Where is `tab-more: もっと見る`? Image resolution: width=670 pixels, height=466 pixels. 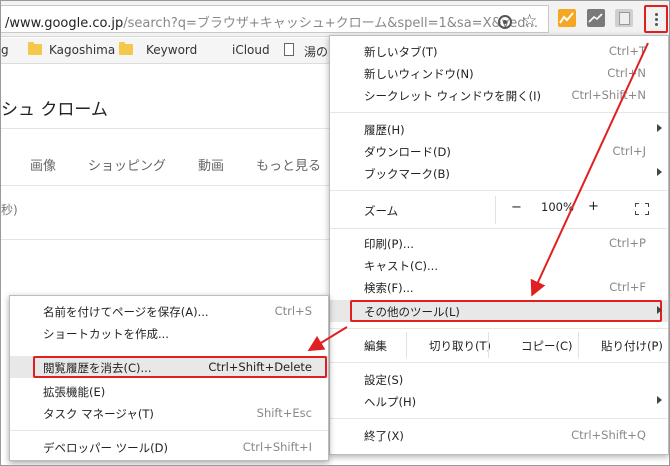
tab-more: もっと見る is located at coordinates (288, 164).